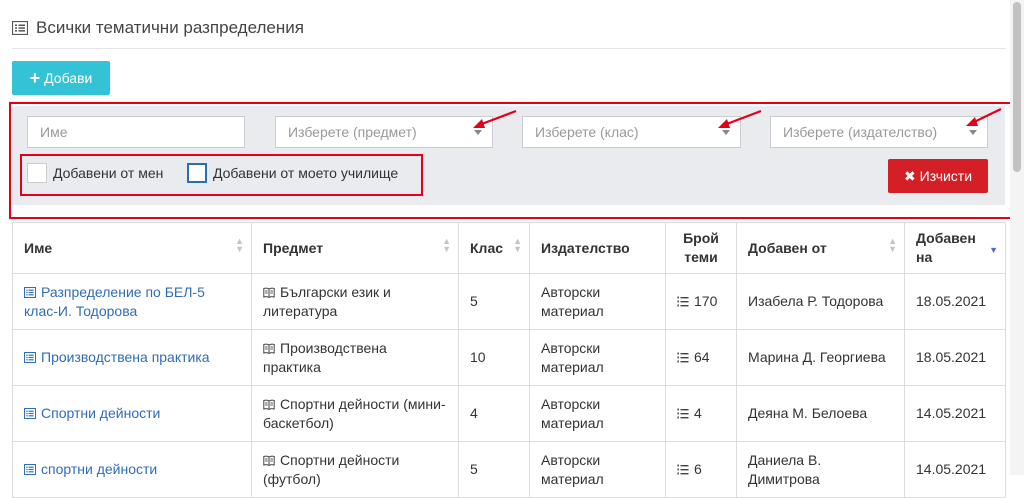 This screenshot has width=1024, height=498. What do you see at coordinates (701, 469) in the screenshot?
I see `cell-topics: 6` at bounding box center [701, 469].